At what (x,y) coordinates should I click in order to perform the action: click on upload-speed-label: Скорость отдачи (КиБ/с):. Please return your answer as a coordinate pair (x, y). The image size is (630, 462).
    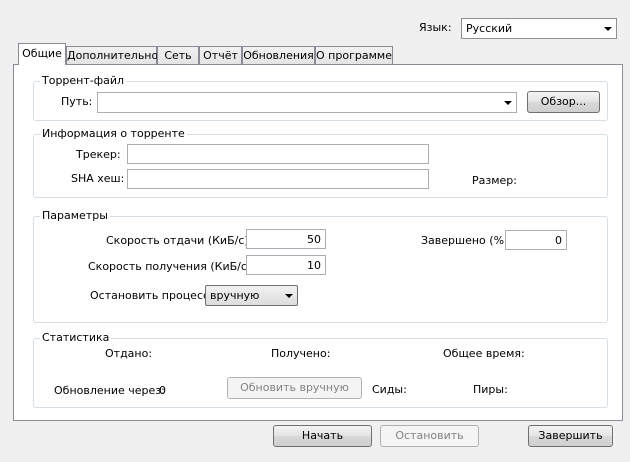
    Looking at the image, I should click on (179, 240).